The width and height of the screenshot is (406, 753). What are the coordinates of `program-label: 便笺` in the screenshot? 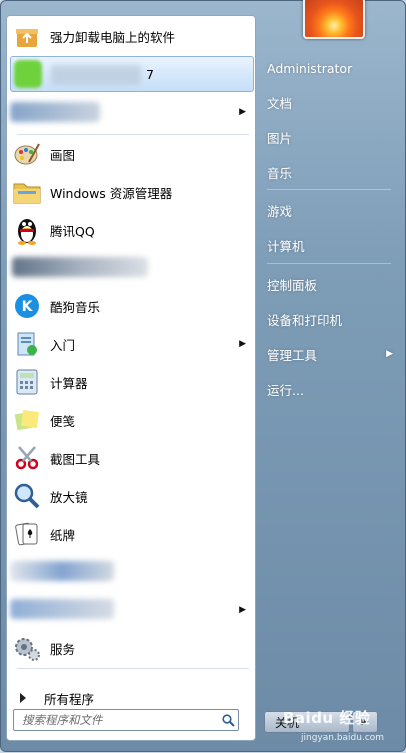 It's located at (63, 421).